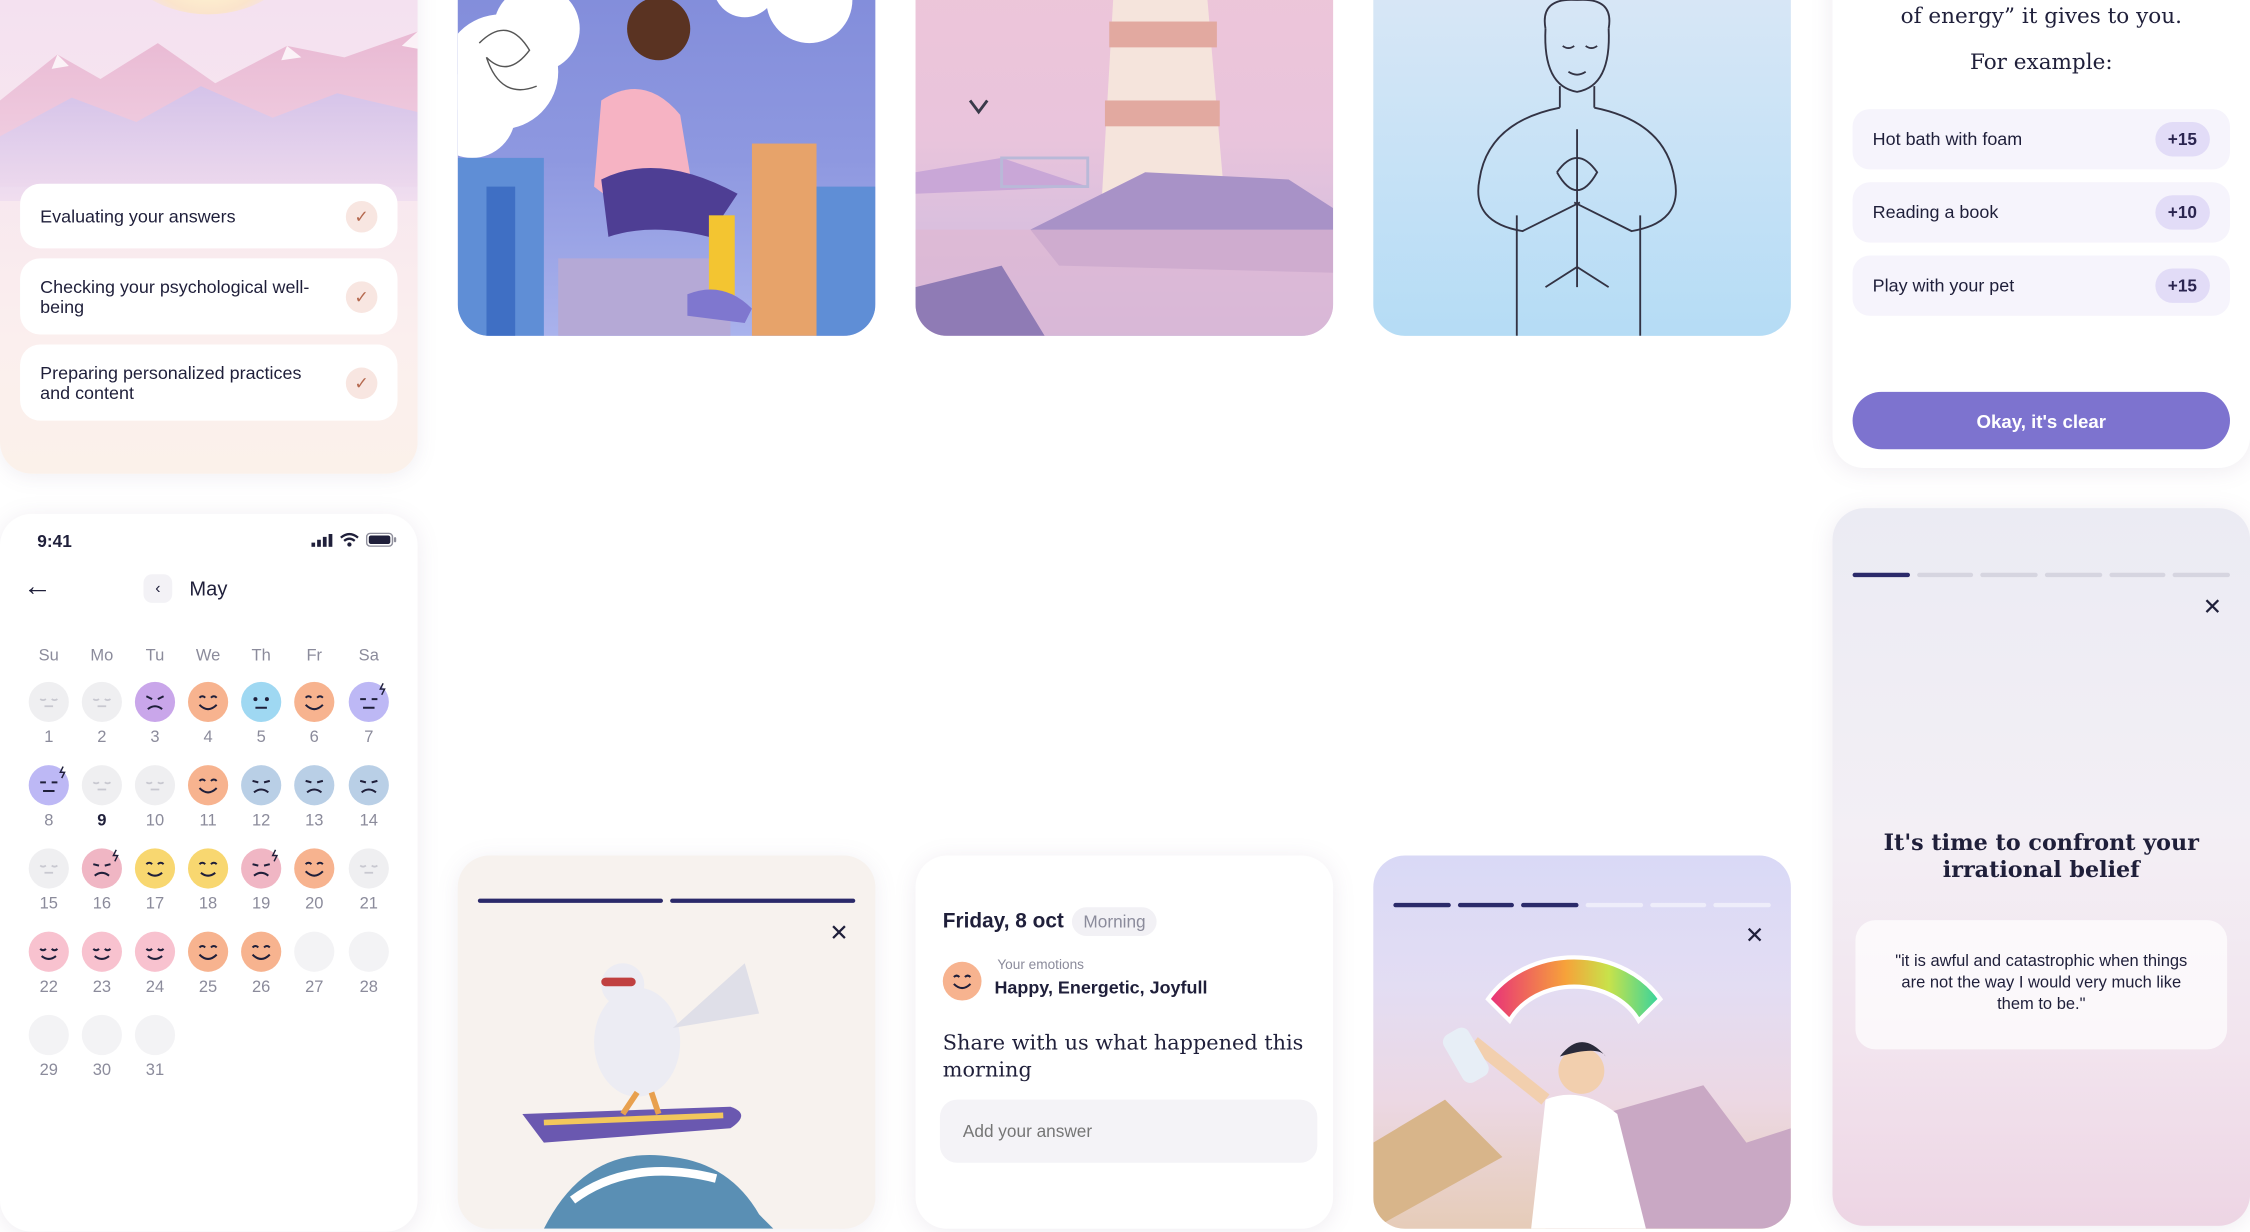  I want to click on weekday-label: Fr, so click(314, 656).